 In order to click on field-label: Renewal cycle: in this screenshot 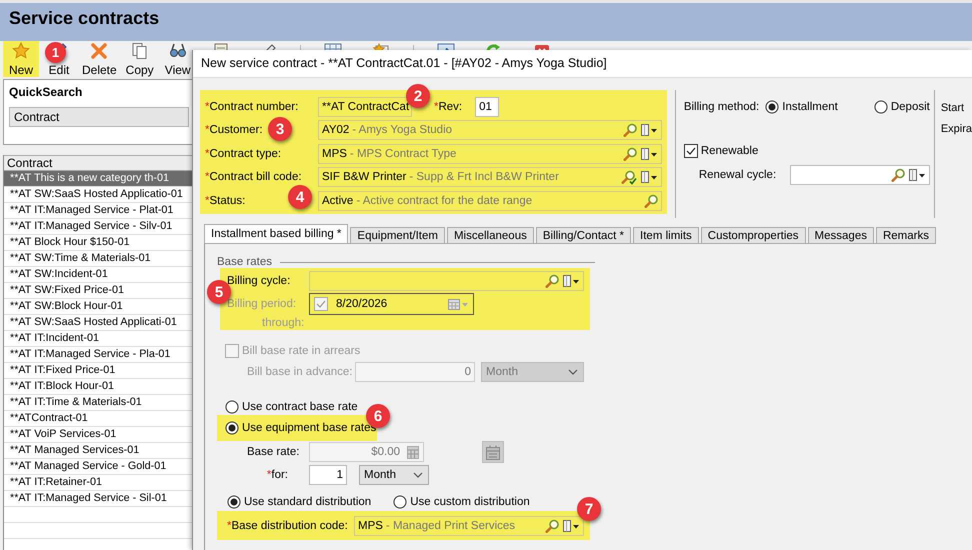, I will do `click(737, 174)`.